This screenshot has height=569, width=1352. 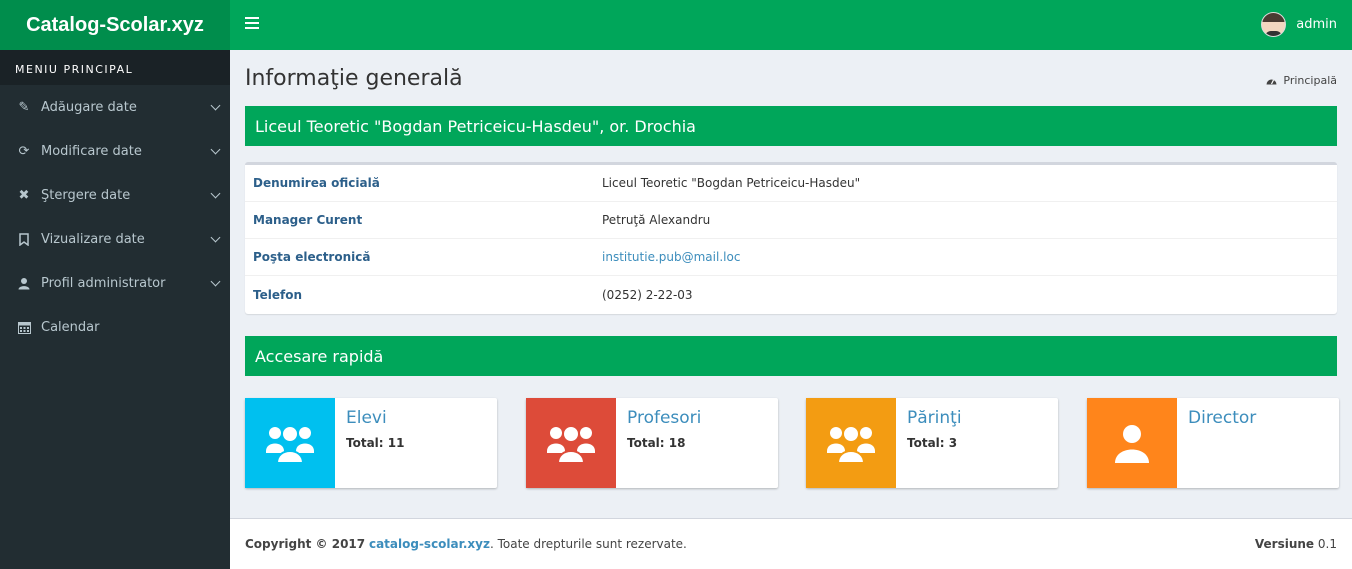 What do you see at coordinates (93, 239) in the screenshot?
I see `sidebar-item-label: Vizualizare date` at bounding box center [93, 239].